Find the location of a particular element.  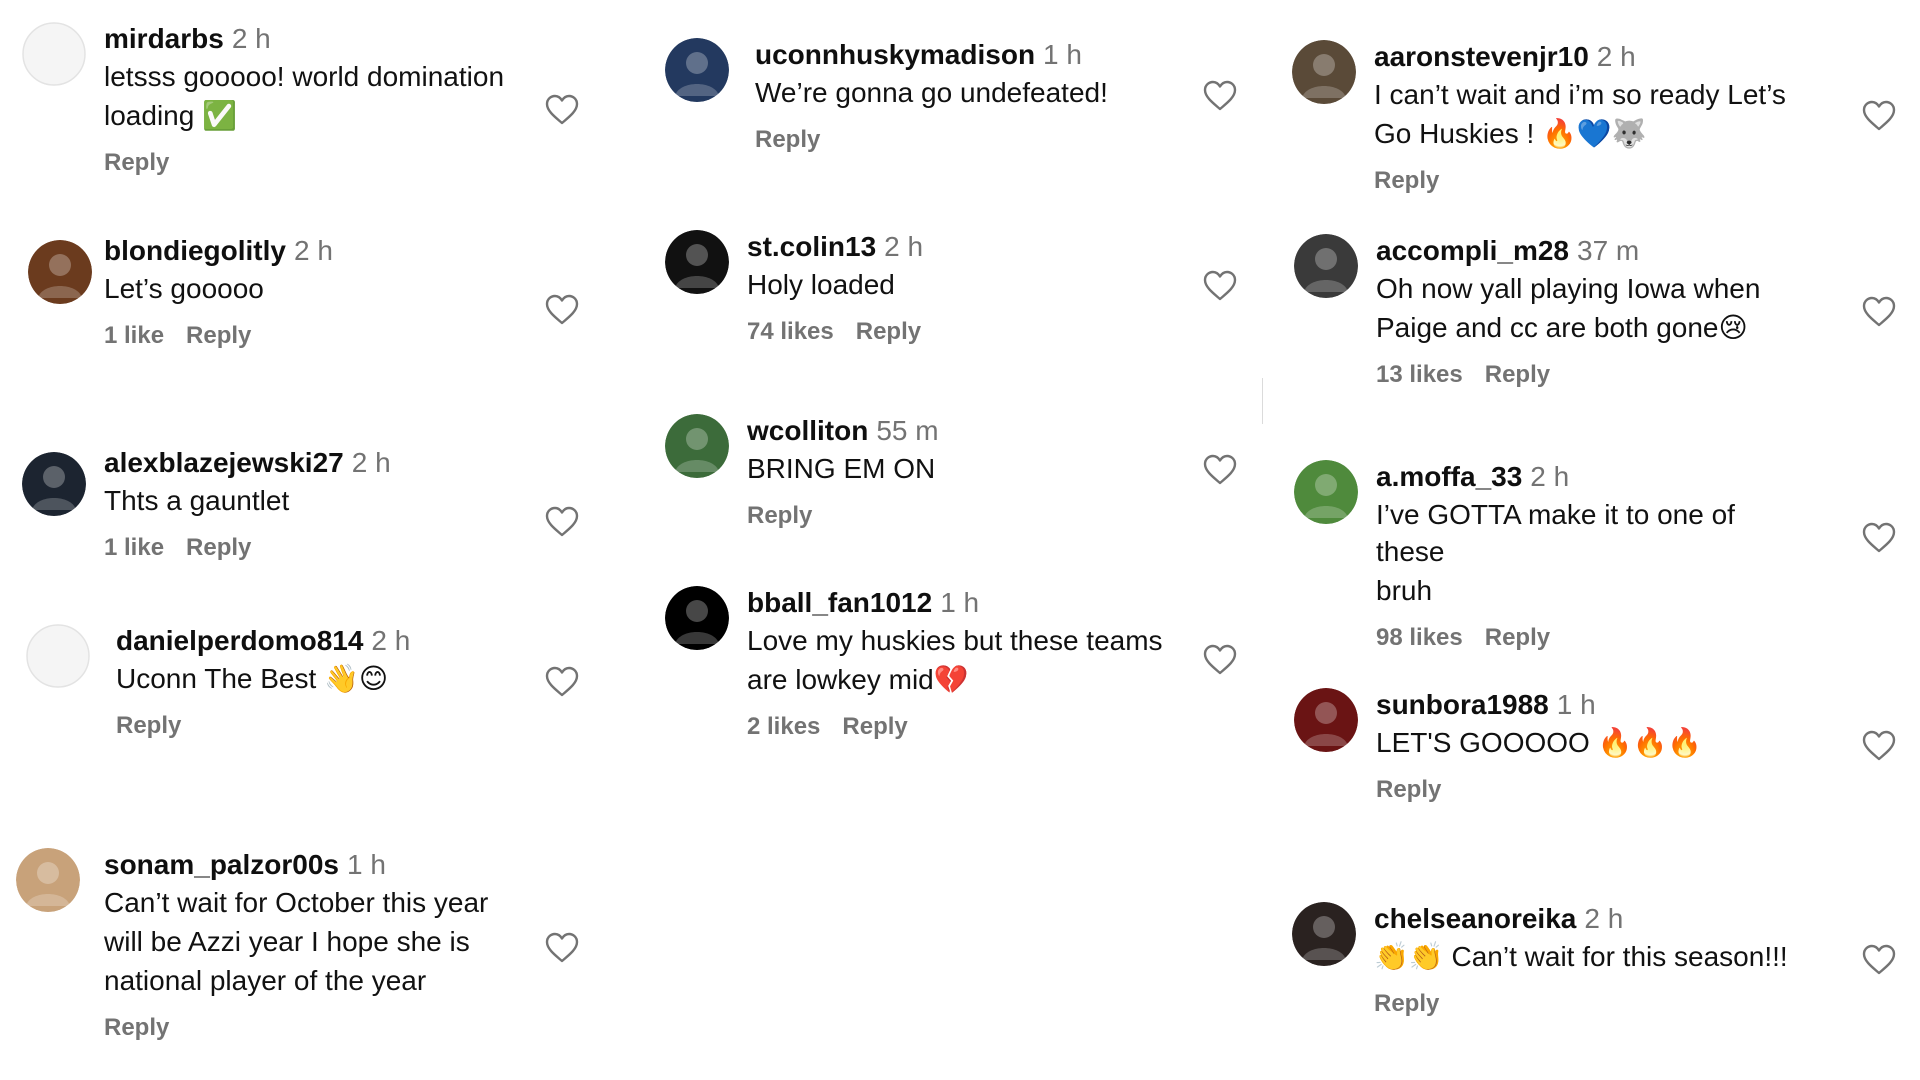

comment-body: wcolliton 55 m BRING EM ON Reply is located at coordinates (962, 472).